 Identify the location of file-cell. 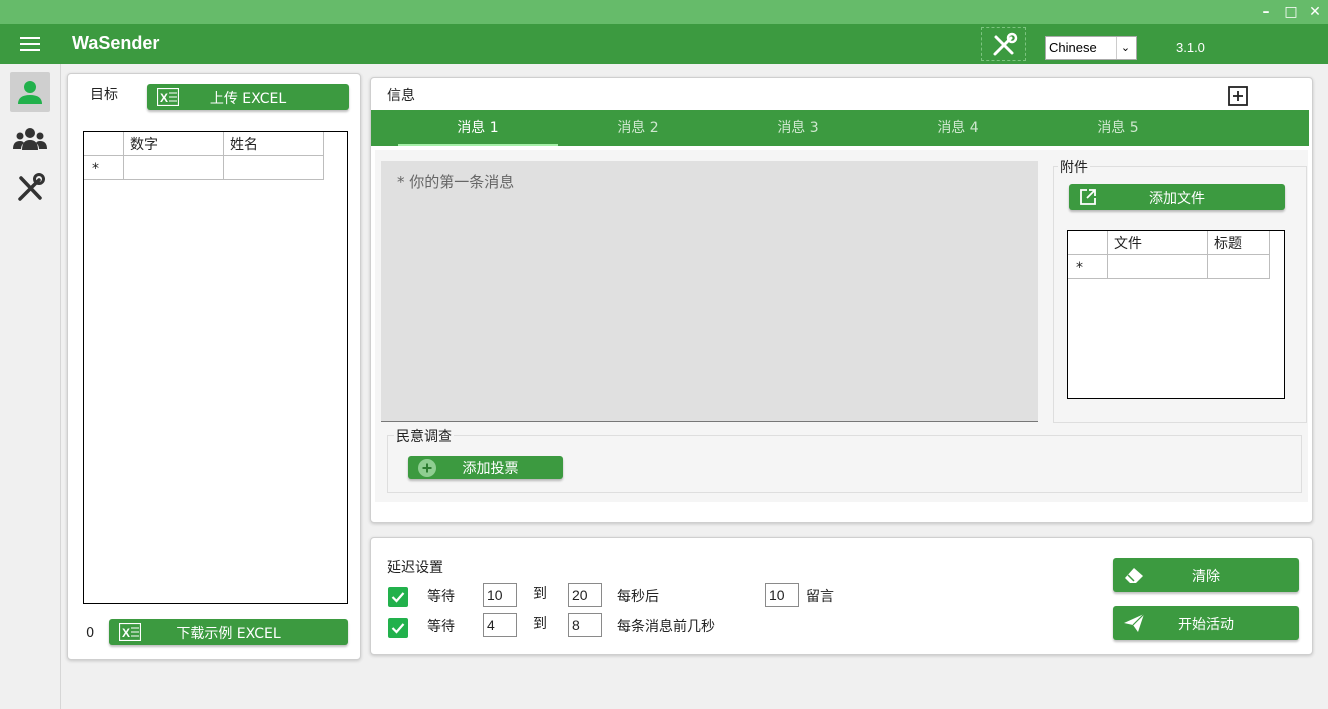
(1158, 267).